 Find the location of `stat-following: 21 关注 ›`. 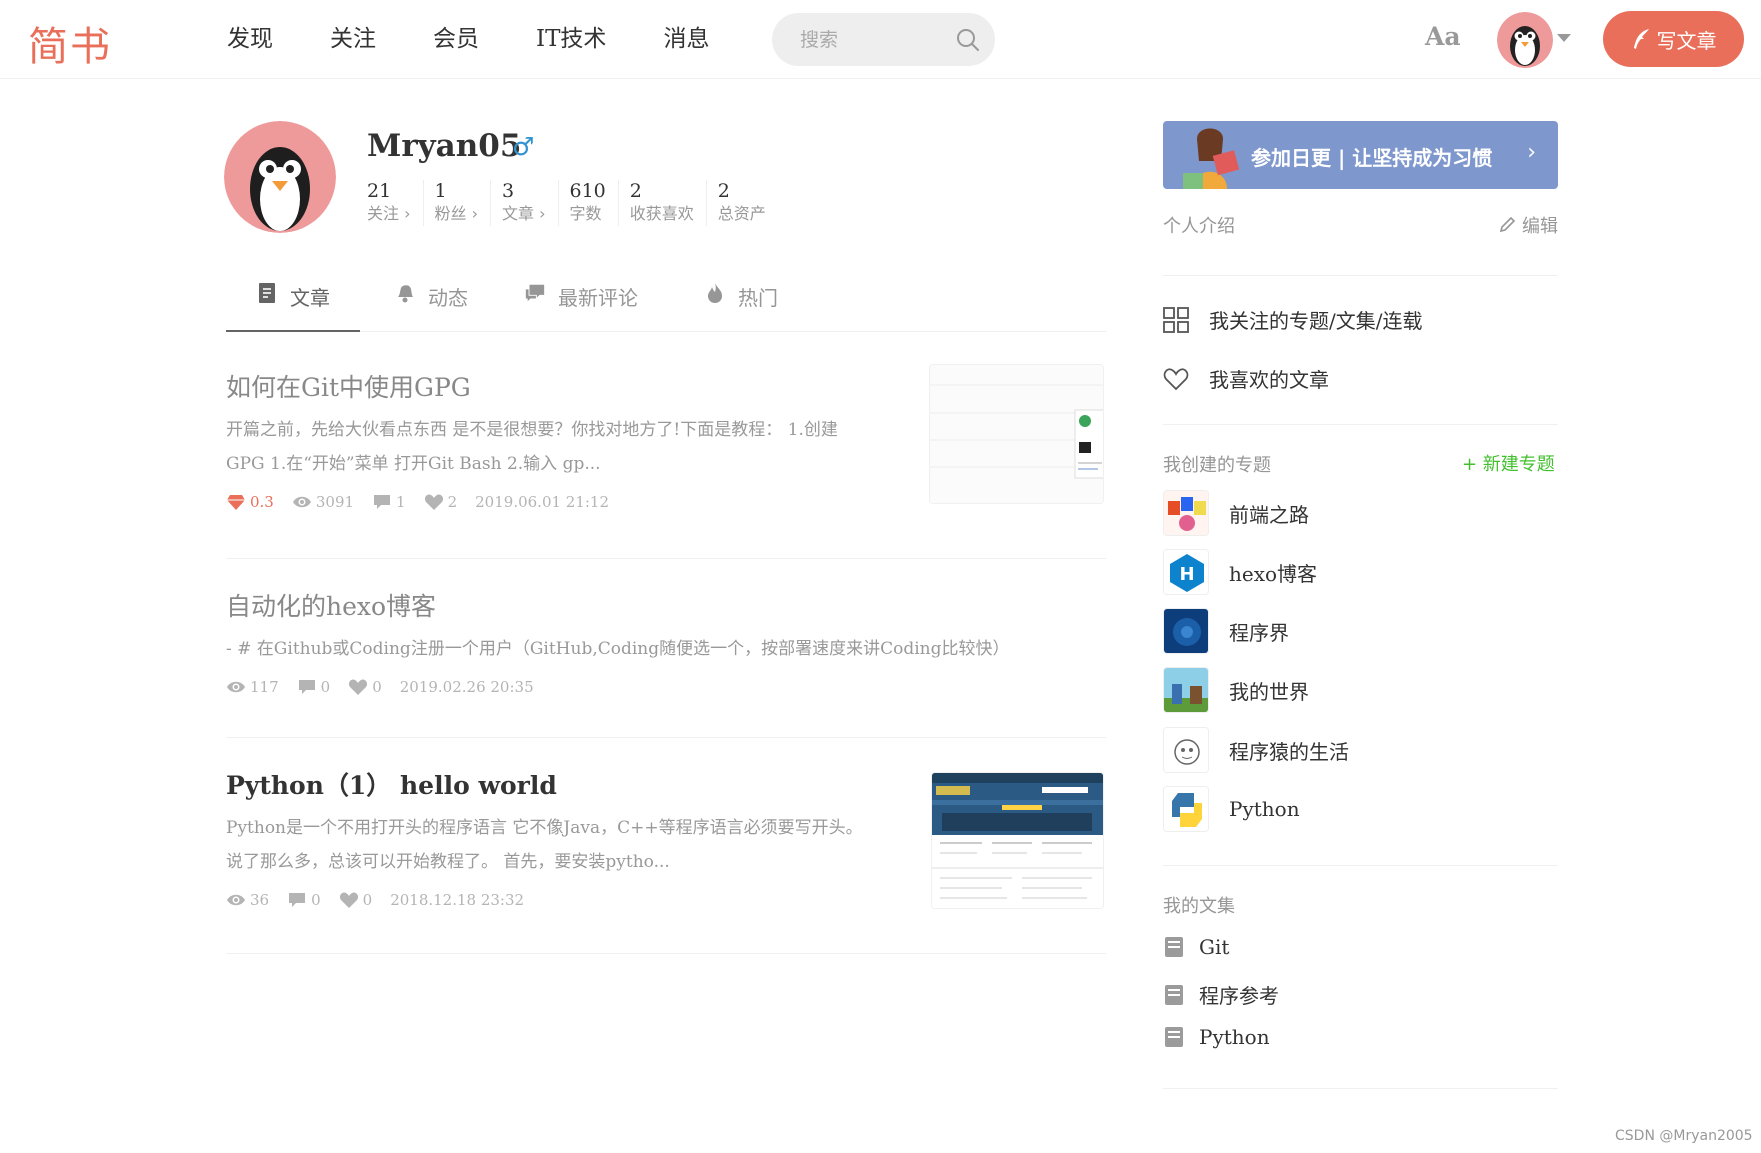

stat-following: 21 关注 › is located at coordinates (395, 203).